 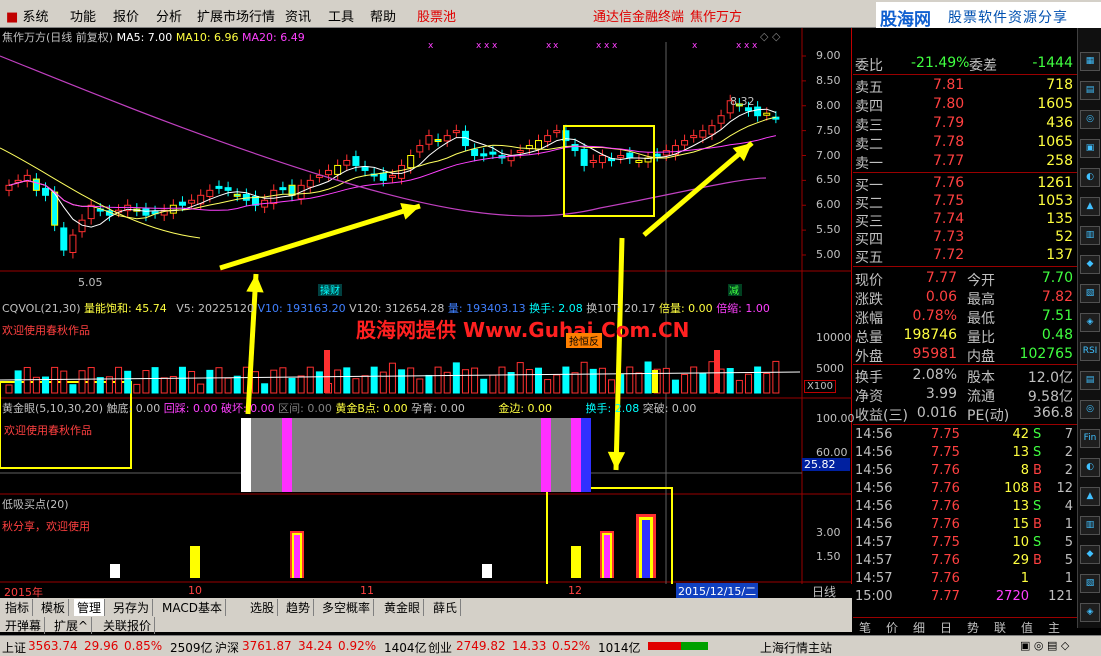 I want to click on kline-title: 焦作万方(日线 前复权), so click(x=58, y=37).